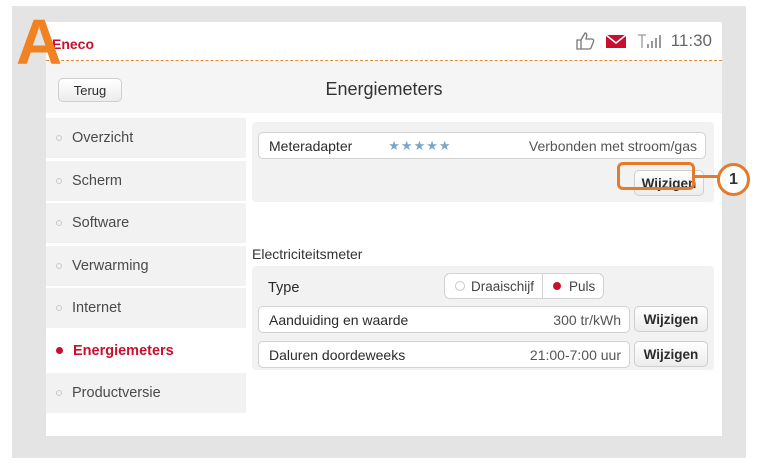  Describe the element at coordinates (460, 286) in the screenshot. I see `radio-off-icon` at that location.